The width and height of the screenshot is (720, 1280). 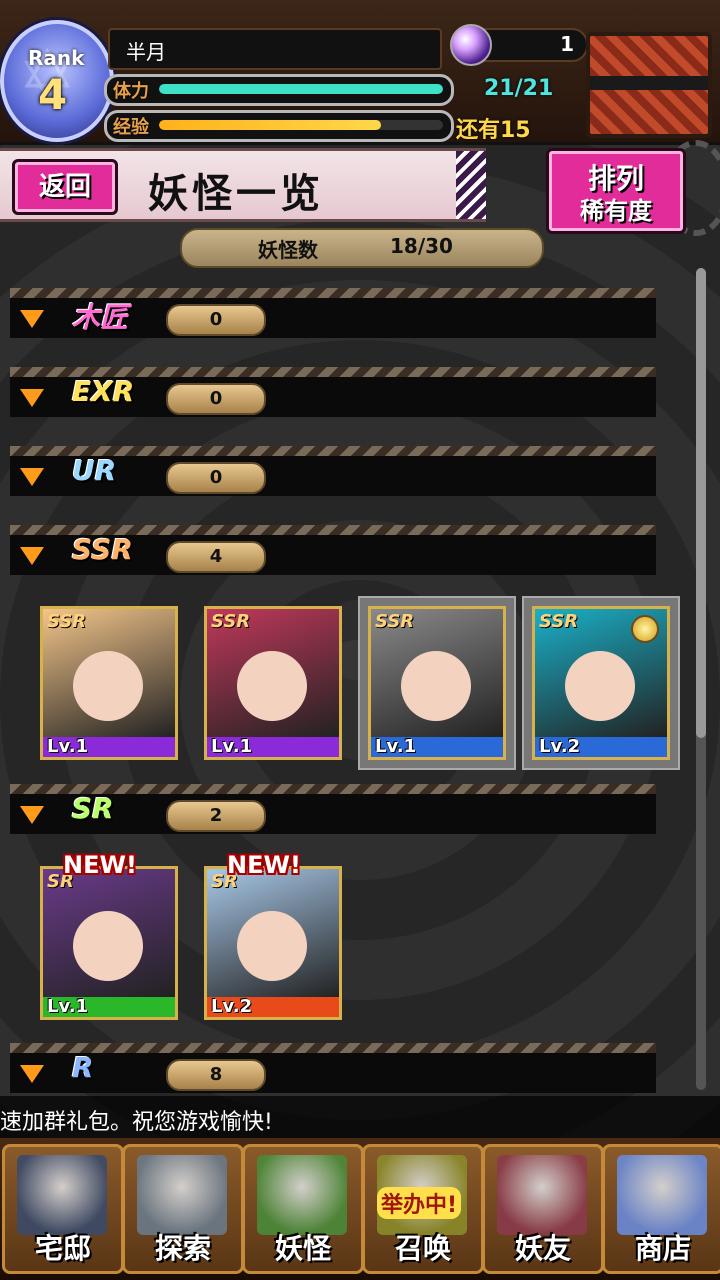 I want to click on back-button-label: 返回, so click(x=64, y=187).